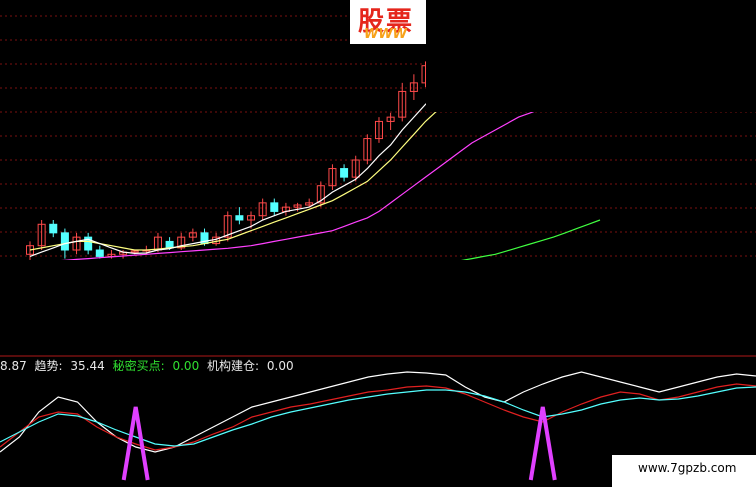  Describe the element at coordinates (591, 56) in the screenshot. I see `top-right-mask` at that location.